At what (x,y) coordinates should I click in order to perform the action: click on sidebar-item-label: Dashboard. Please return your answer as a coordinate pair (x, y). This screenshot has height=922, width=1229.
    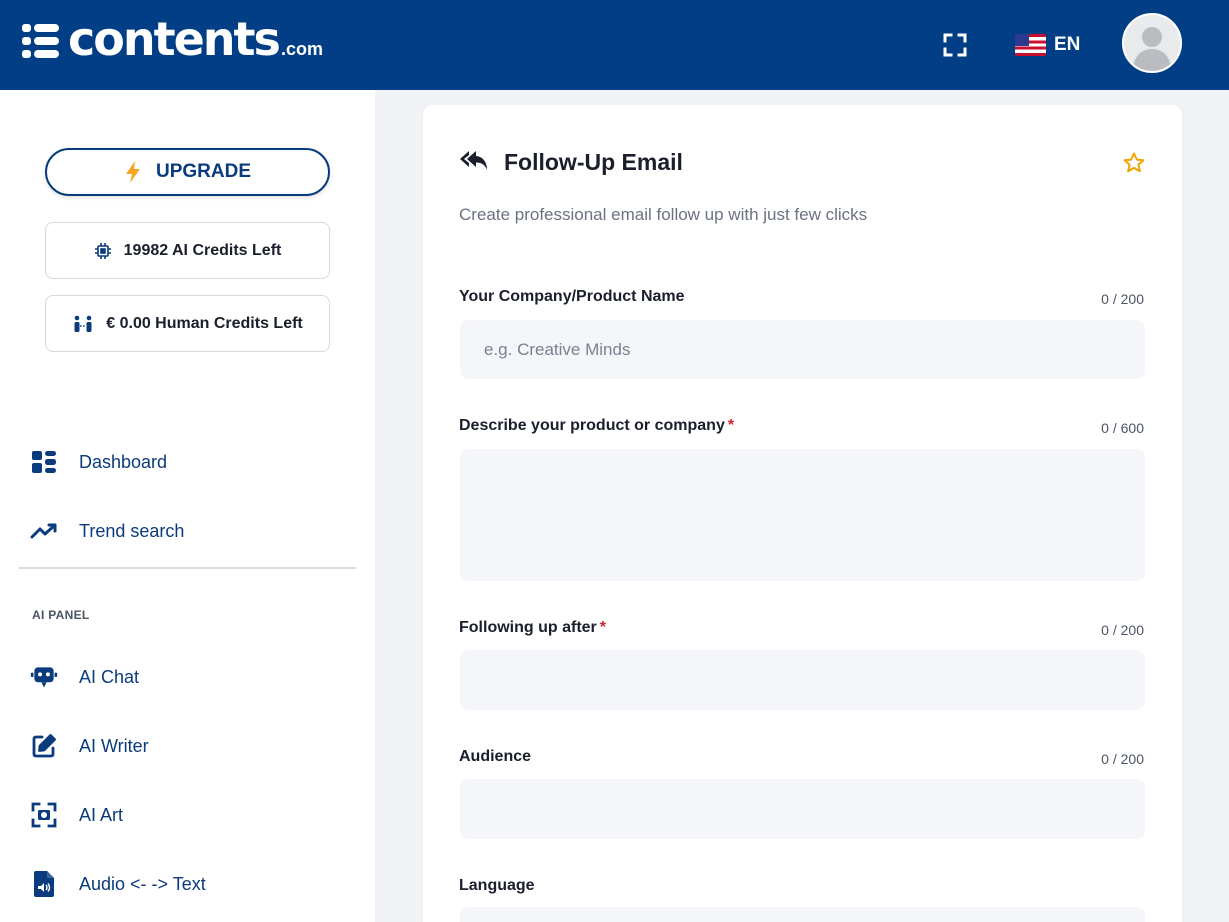
    Looking at the image, I should click on (123, 461).